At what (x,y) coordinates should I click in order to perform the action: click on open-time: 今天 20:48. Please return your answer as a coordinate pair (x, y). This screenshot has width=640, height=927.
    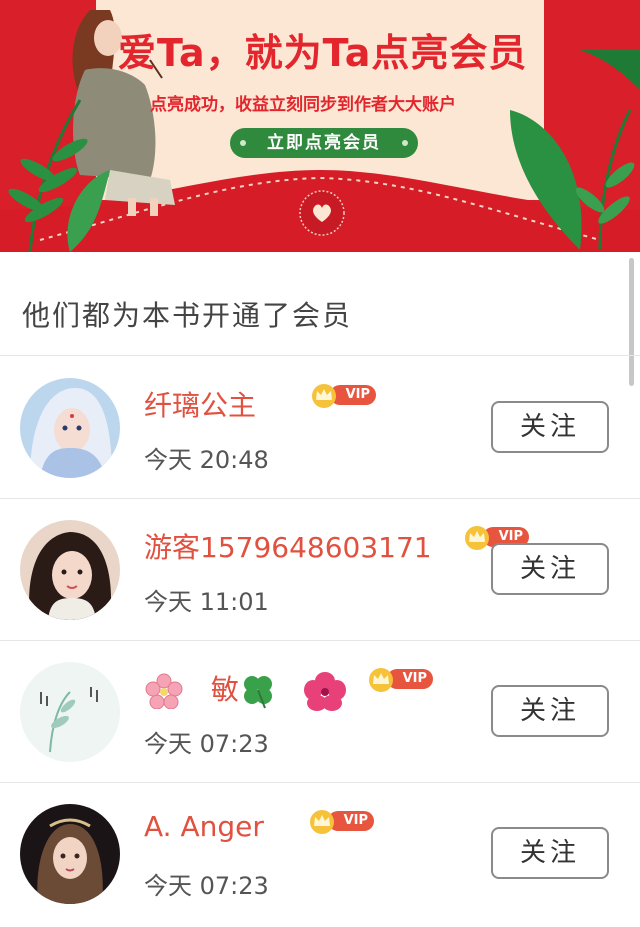
    Looking at the image, I should click on (206, 460).